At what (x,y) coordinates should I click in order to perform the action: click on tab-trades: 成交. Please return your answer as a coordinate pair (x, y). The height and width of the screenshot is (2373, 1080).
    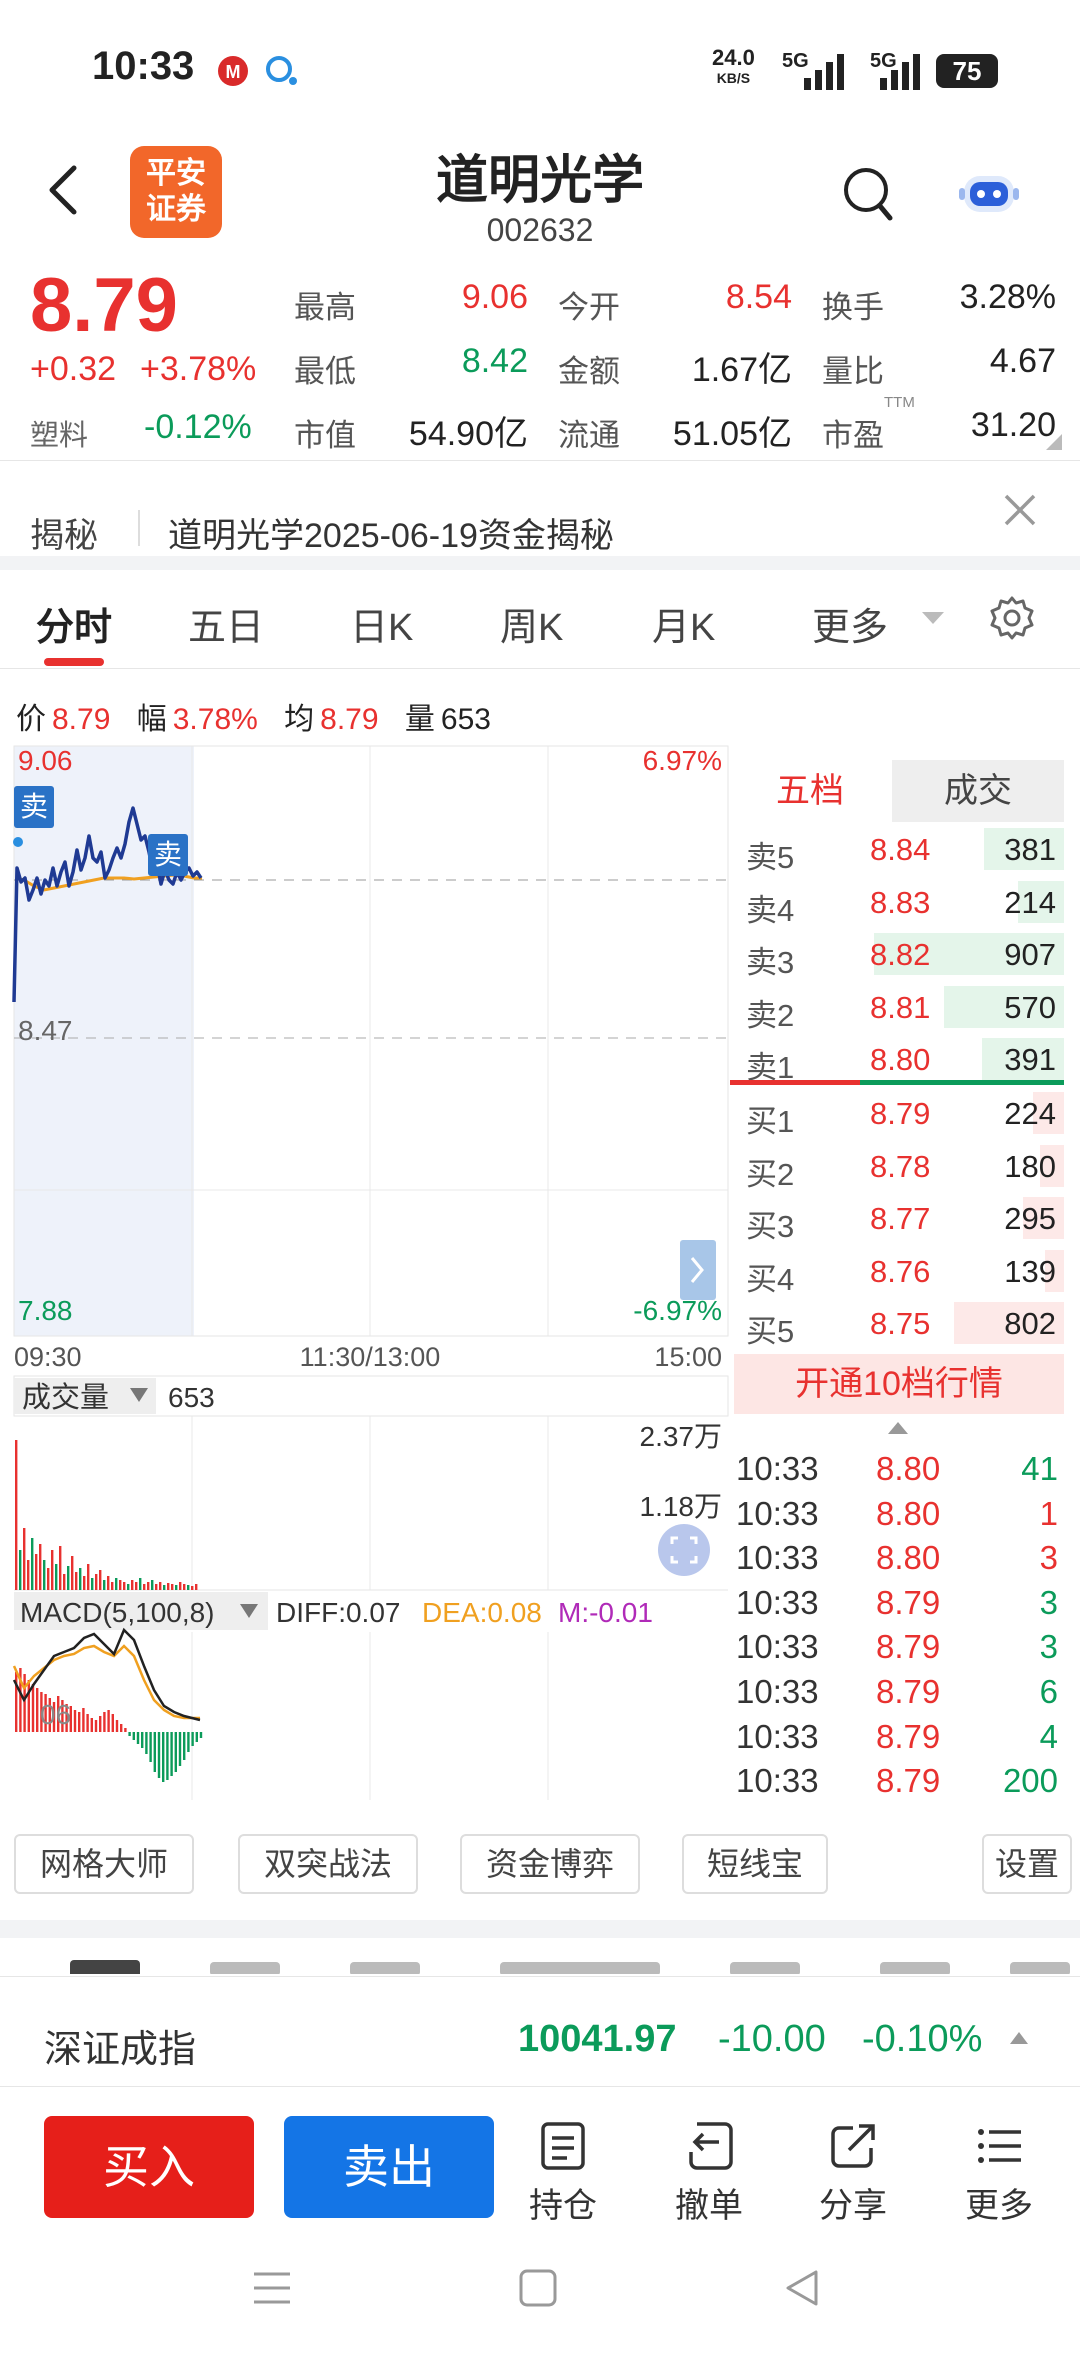
    Looking at the image, I should click on (978, 791).